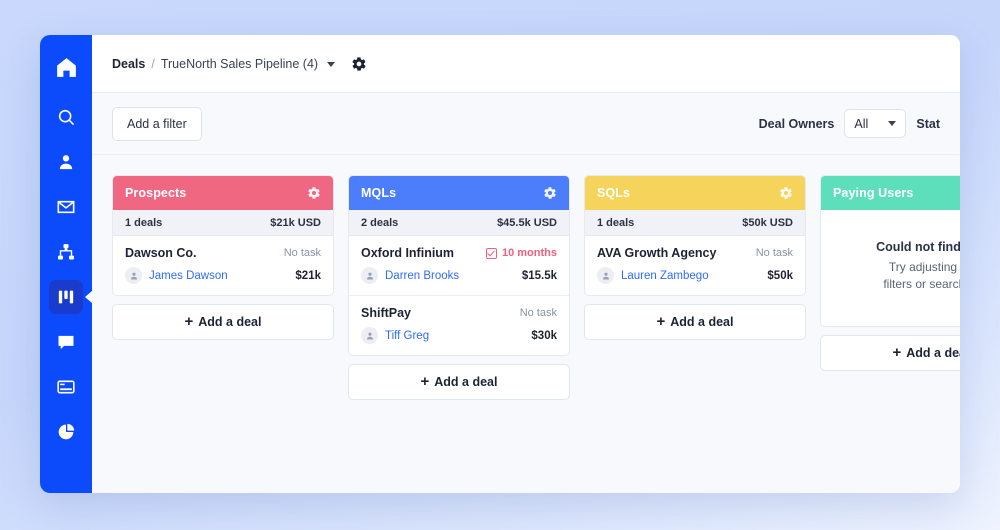 The width and height of the screenshot is (1000, 530). I want to click on reports-icon, so click(66, 432).